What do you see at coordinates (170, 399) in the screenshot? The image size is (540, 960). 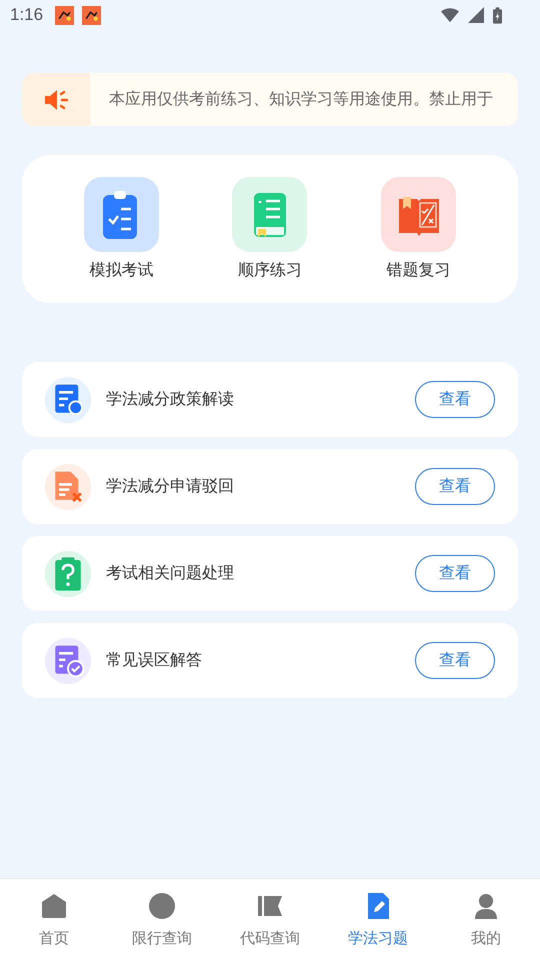 I see `topic-title: 学法减分政策解读` at bounding box center [170, 399].